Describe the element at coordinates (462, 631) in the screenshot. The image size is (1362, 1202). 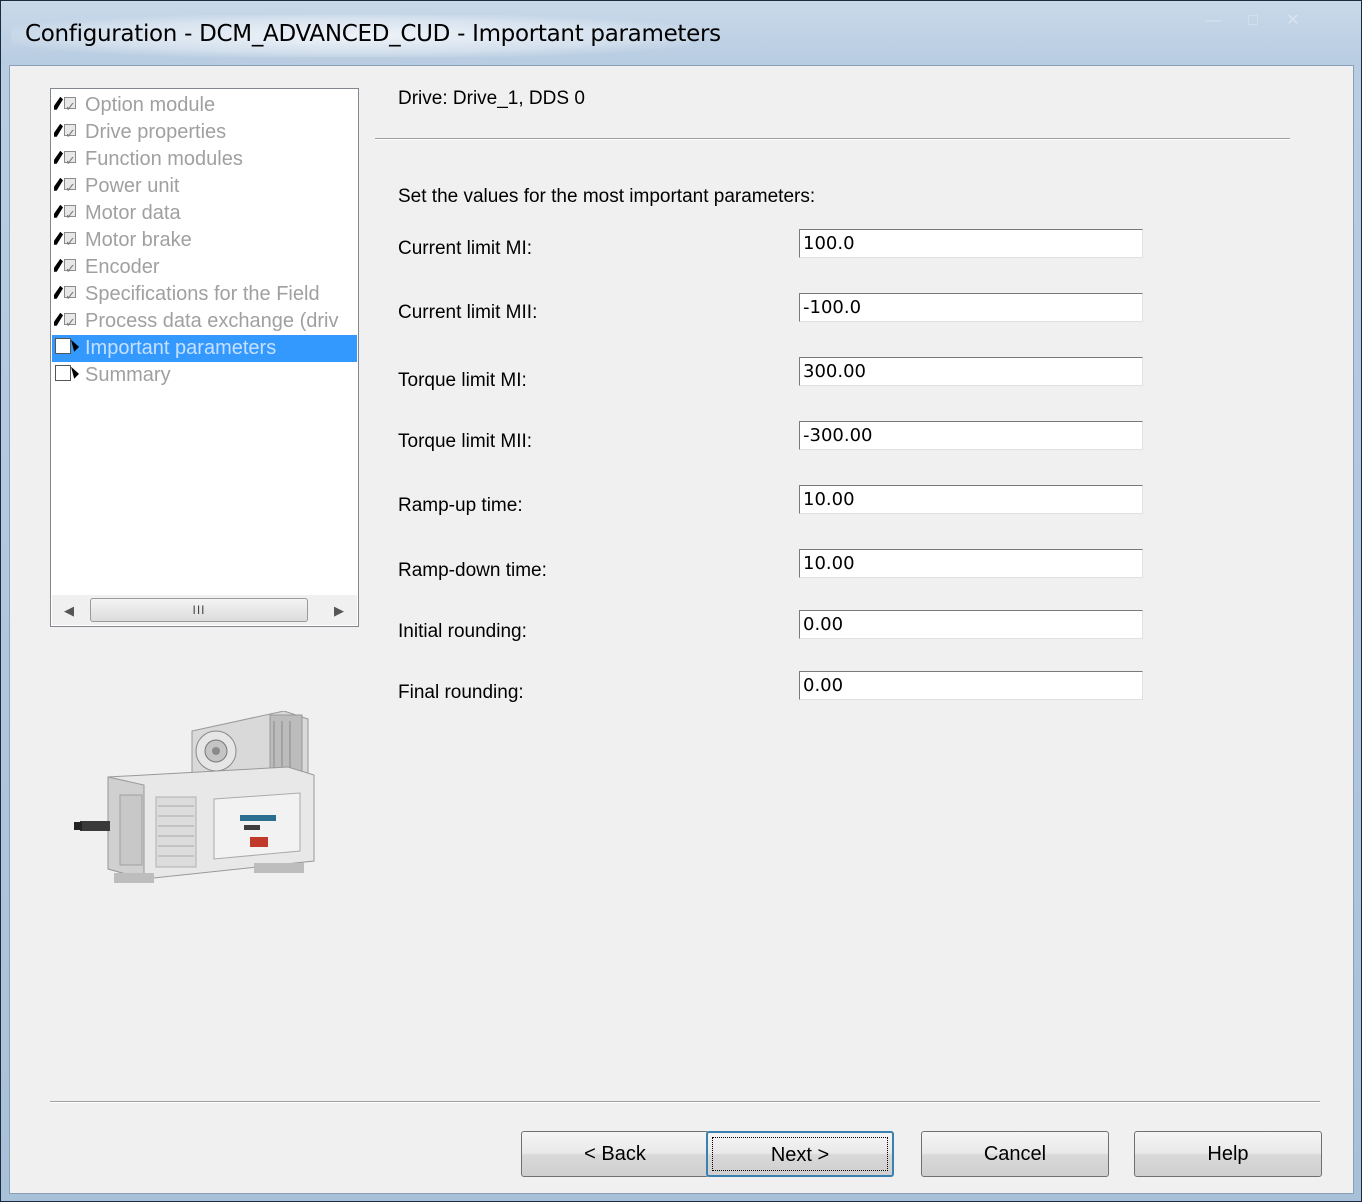
I see `label-initial-rounding: Initial rounding:` at that location.